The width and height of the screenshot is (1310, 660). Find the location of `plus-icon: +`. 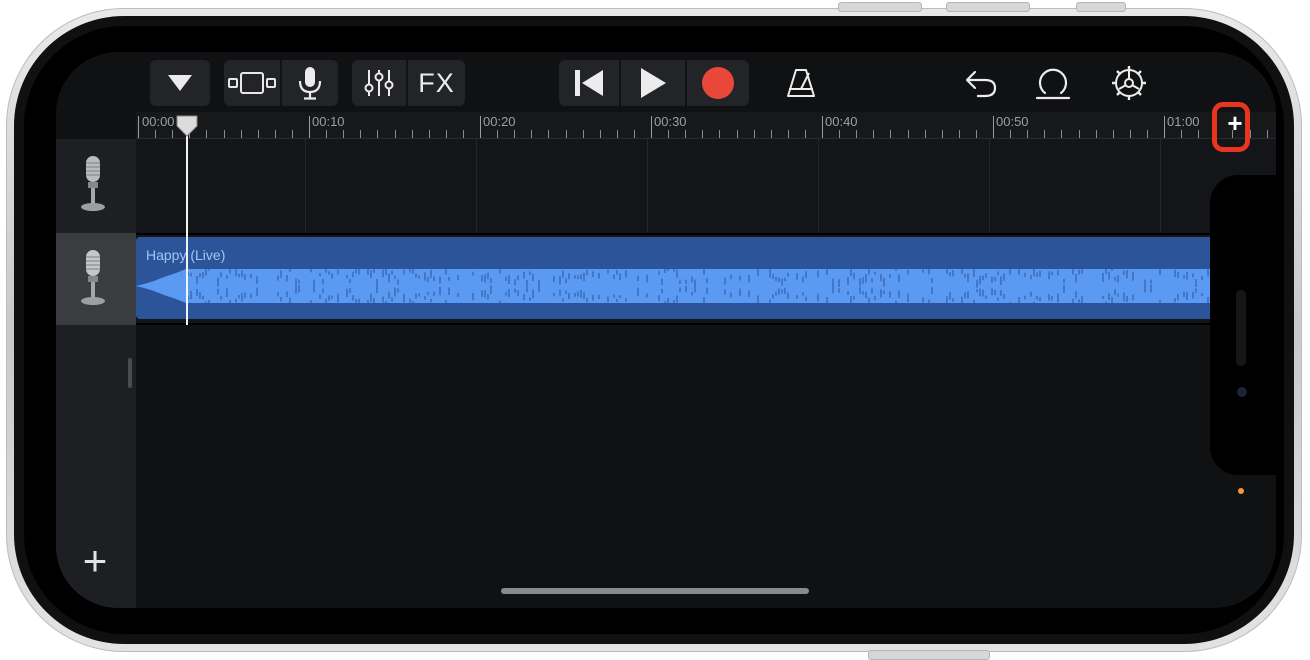

plus-icon: + is located at coordinates (95, 560).